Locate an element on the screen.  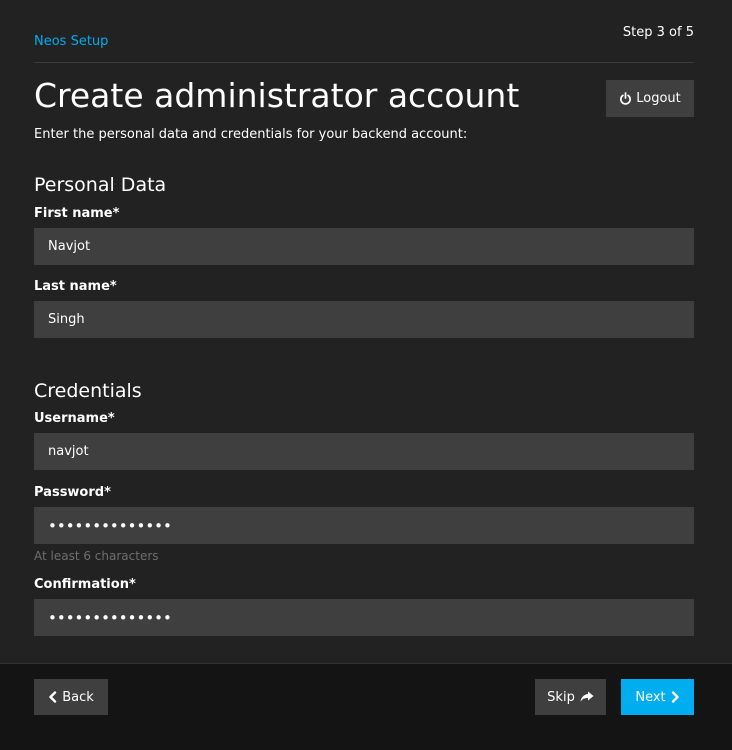
footer-bar: Back Skip Next is located at coordinates (366, 706).